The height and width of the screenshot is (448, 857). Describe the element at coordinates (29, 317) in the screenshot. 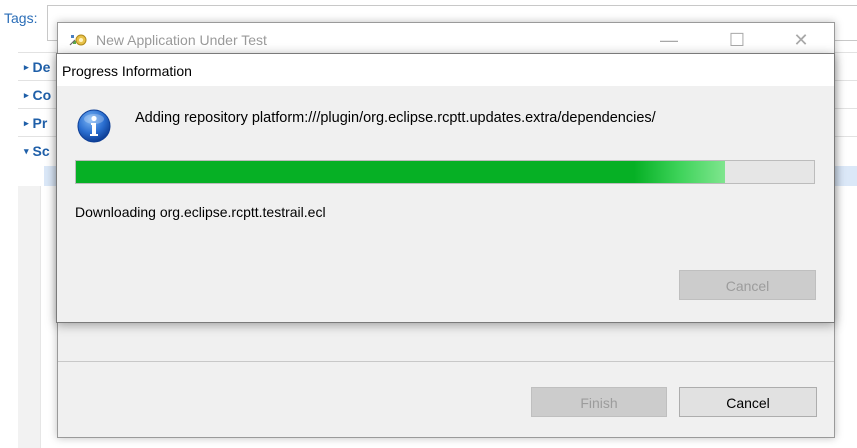

I see `editor-gutter` at that location.